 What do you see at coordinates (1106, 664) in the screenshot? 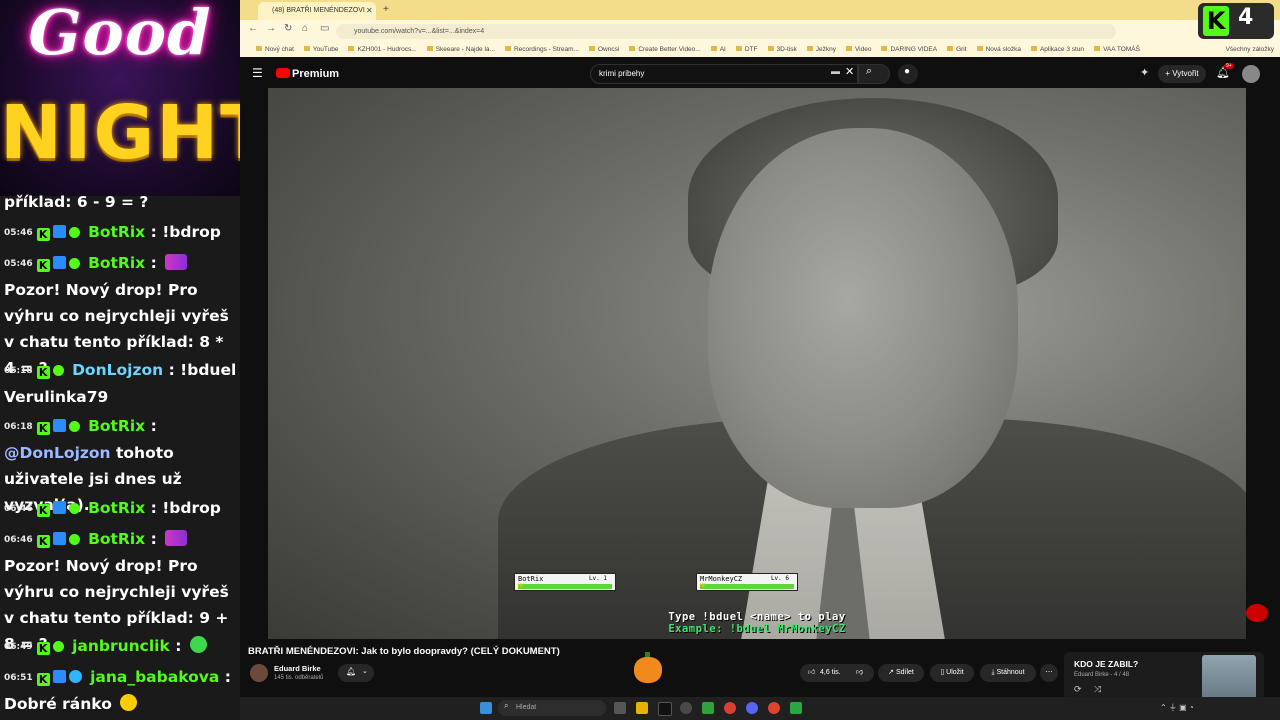
I see `playlist-title: KDO JE ZABIL?` at bounding box center [1106, 664].